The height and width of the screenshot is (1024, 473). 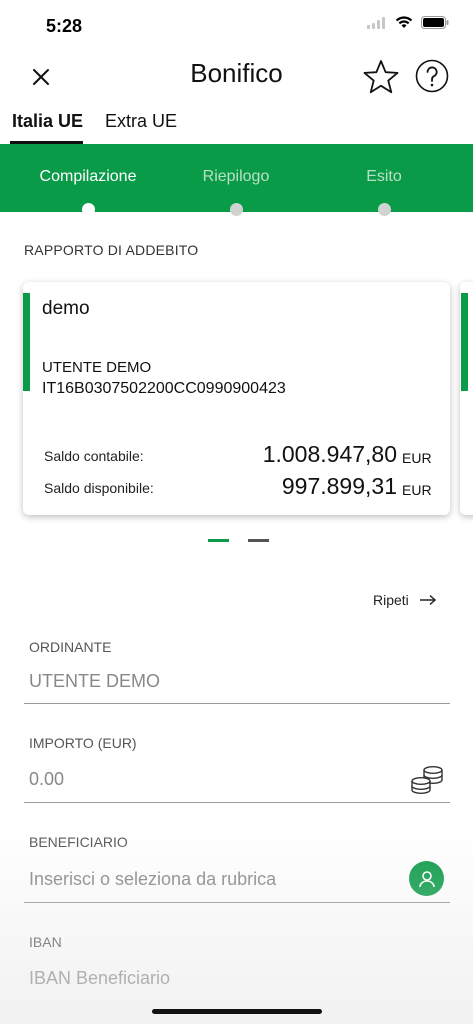 I want to click on accounting-balance-value: 1.008.947,80, so click(x=329, y=454).